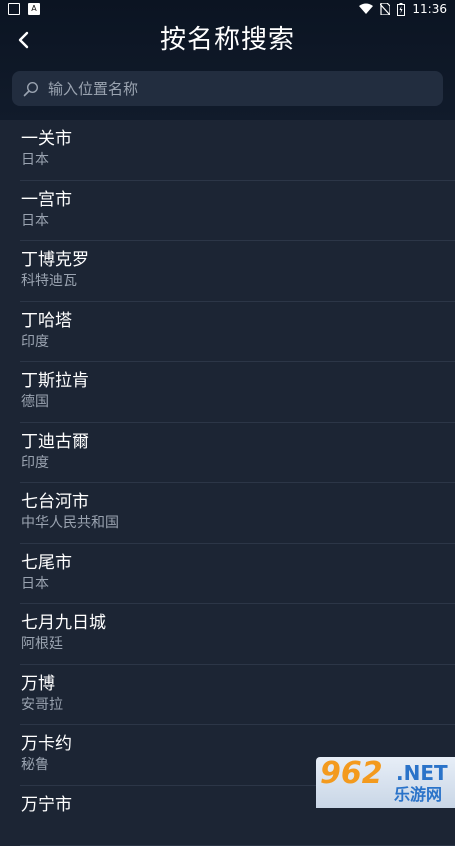 The height and width of the screenshot is (846, 455). I want to click on location-name: 七尾市, so click(46, 563).